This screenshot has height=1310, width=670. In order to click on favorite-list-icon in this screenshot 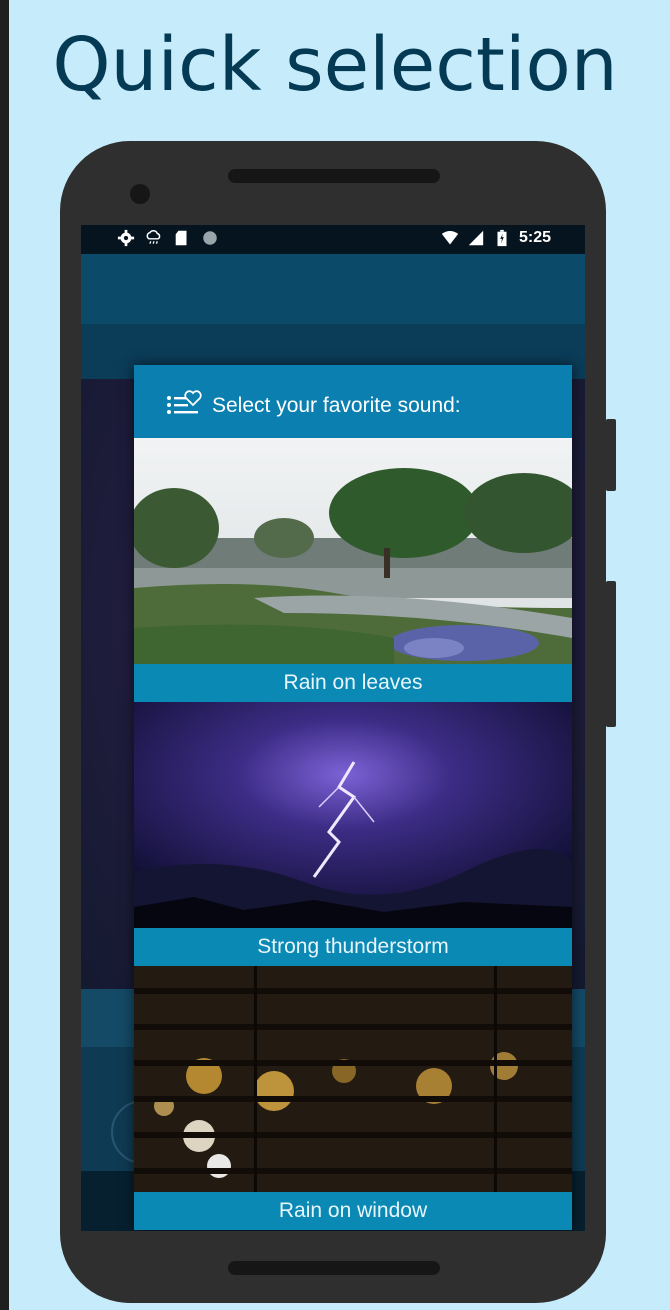, I will do `click(184, 402)`.